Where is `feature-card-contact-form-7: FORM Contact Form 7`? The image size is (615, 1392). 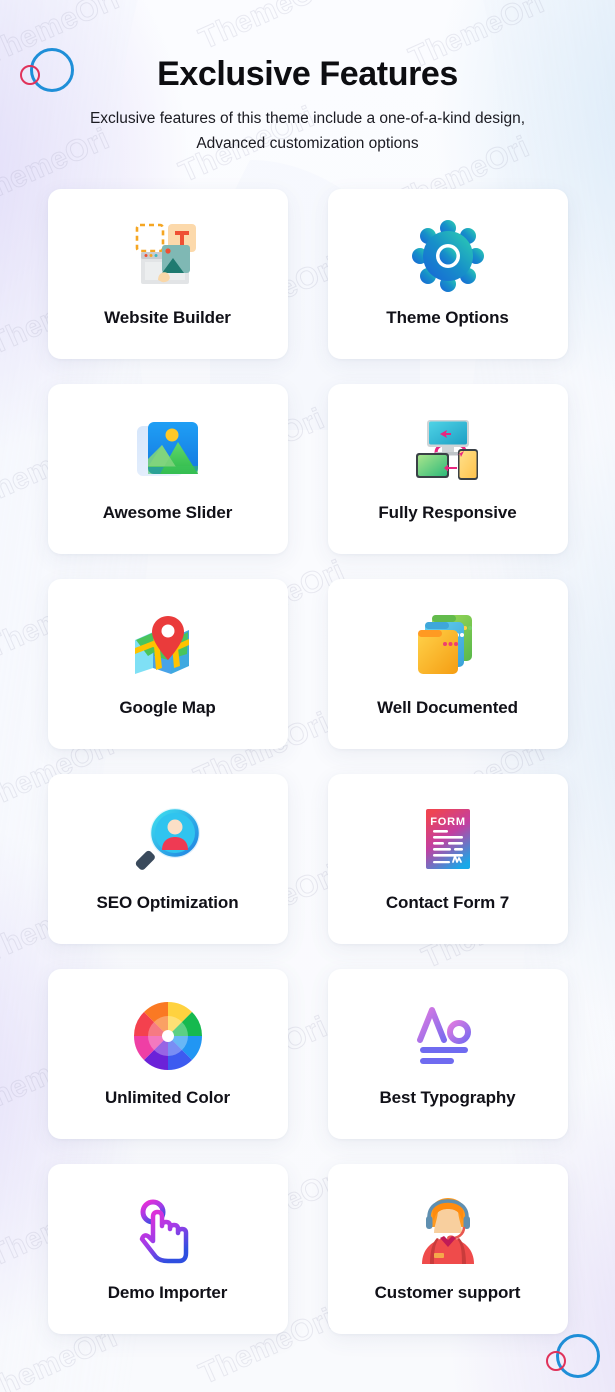
feature-card-contact-form-7: FORM Contact Form 7 is located at coordinates (447, 858).